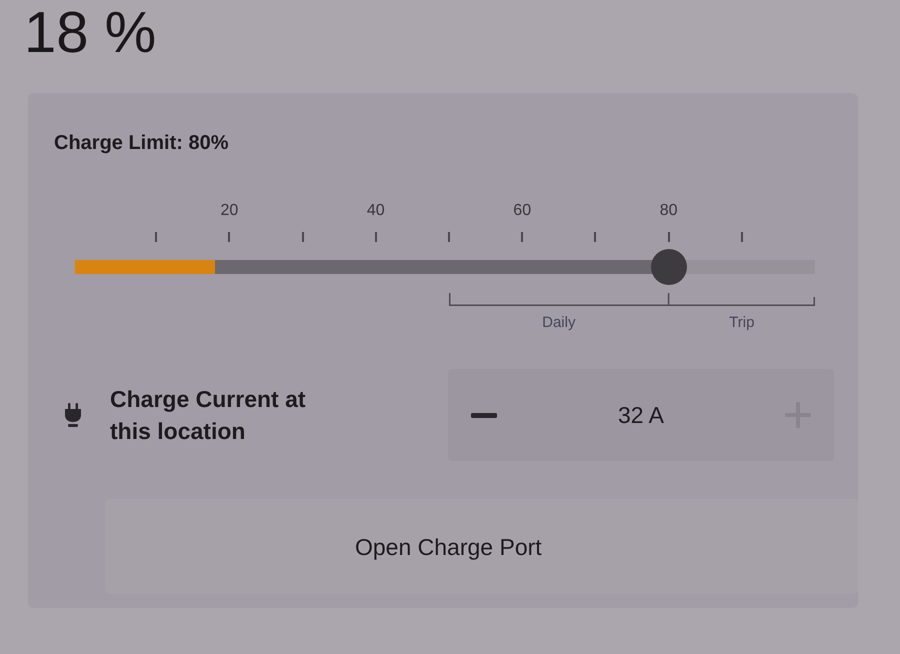 The width and height of the screenshot is (900, 654). I want to click on current-value: 32 A, so click(641, 415).